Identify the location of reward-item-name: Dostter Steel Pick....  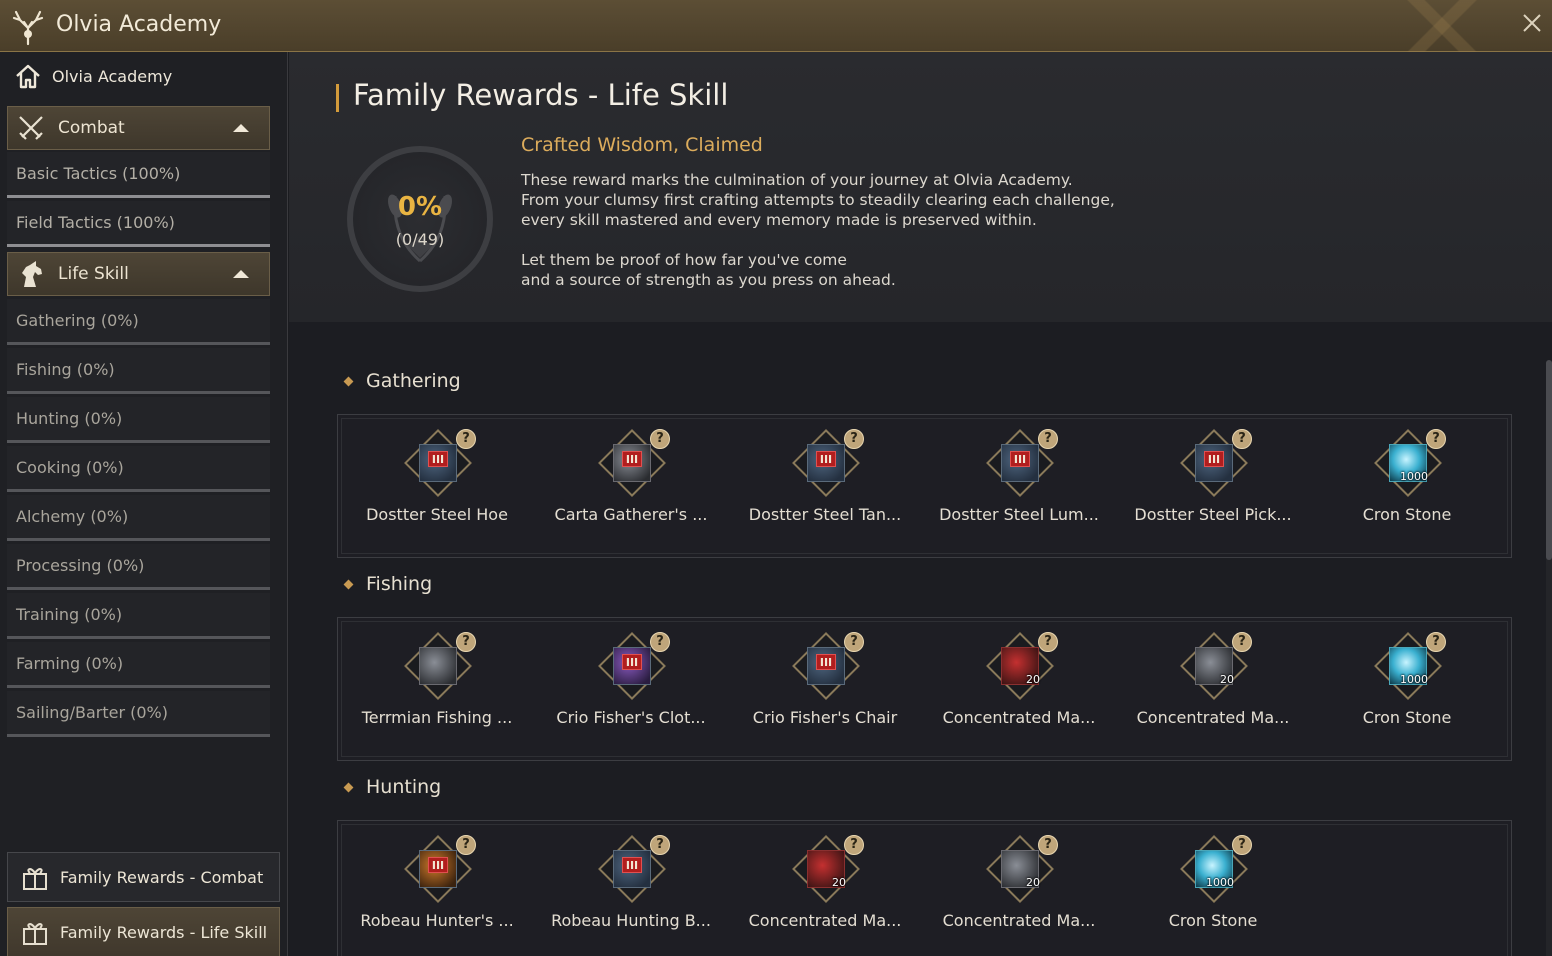
(1213, 514).